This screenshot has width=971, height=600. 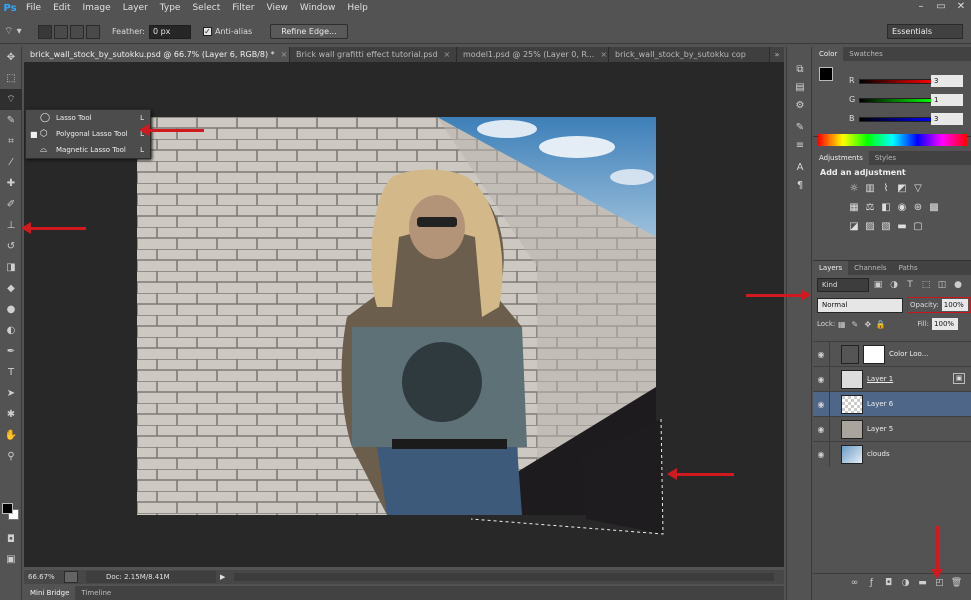 What do you see at coordinates (88, 134) in the screenshot?
I see `flyout-item-polygonal-lasso: ■ ⬡ Polygonal Lasso Tool L` at bounding box center [88, 134].